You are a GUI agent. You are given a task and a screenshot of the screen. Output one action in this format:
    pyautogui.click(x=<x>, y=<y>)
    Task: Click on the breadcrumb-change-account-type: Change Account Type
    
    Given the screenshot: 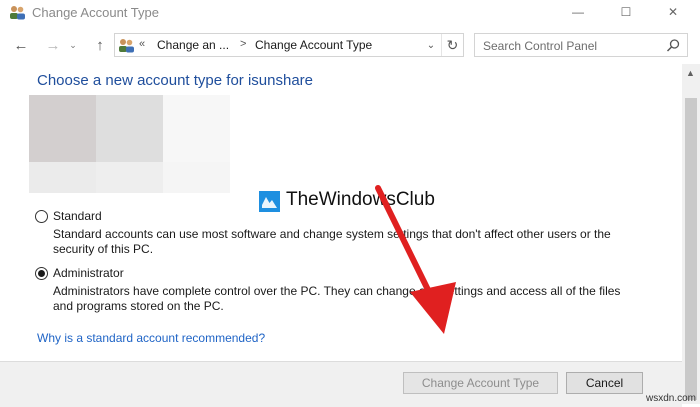 What is the action you would take?
    pyautogui.click(x=313, y=45)
    